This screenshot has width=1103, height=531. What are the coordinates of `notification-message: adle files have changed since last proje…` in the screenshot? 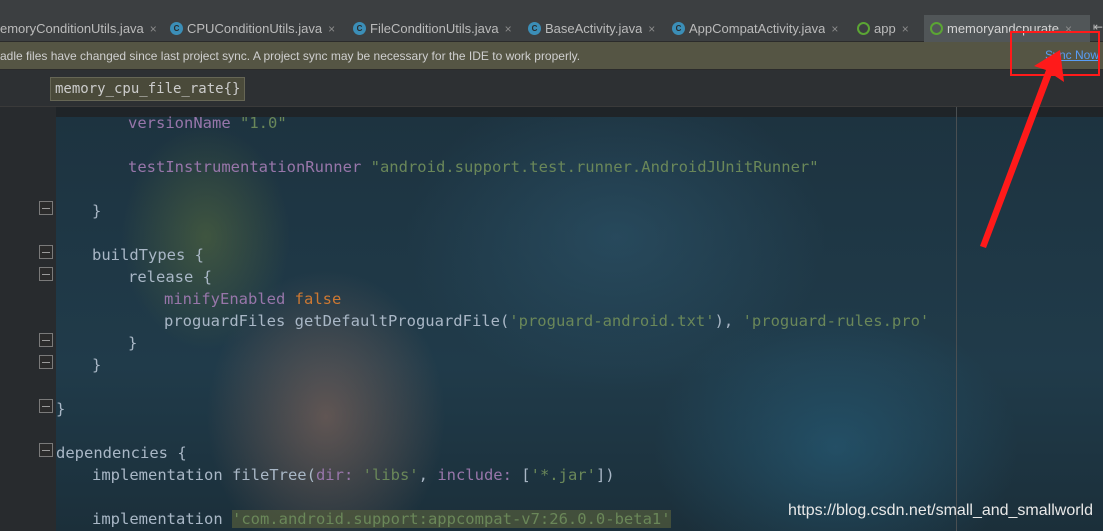 It's located at (290, 56).